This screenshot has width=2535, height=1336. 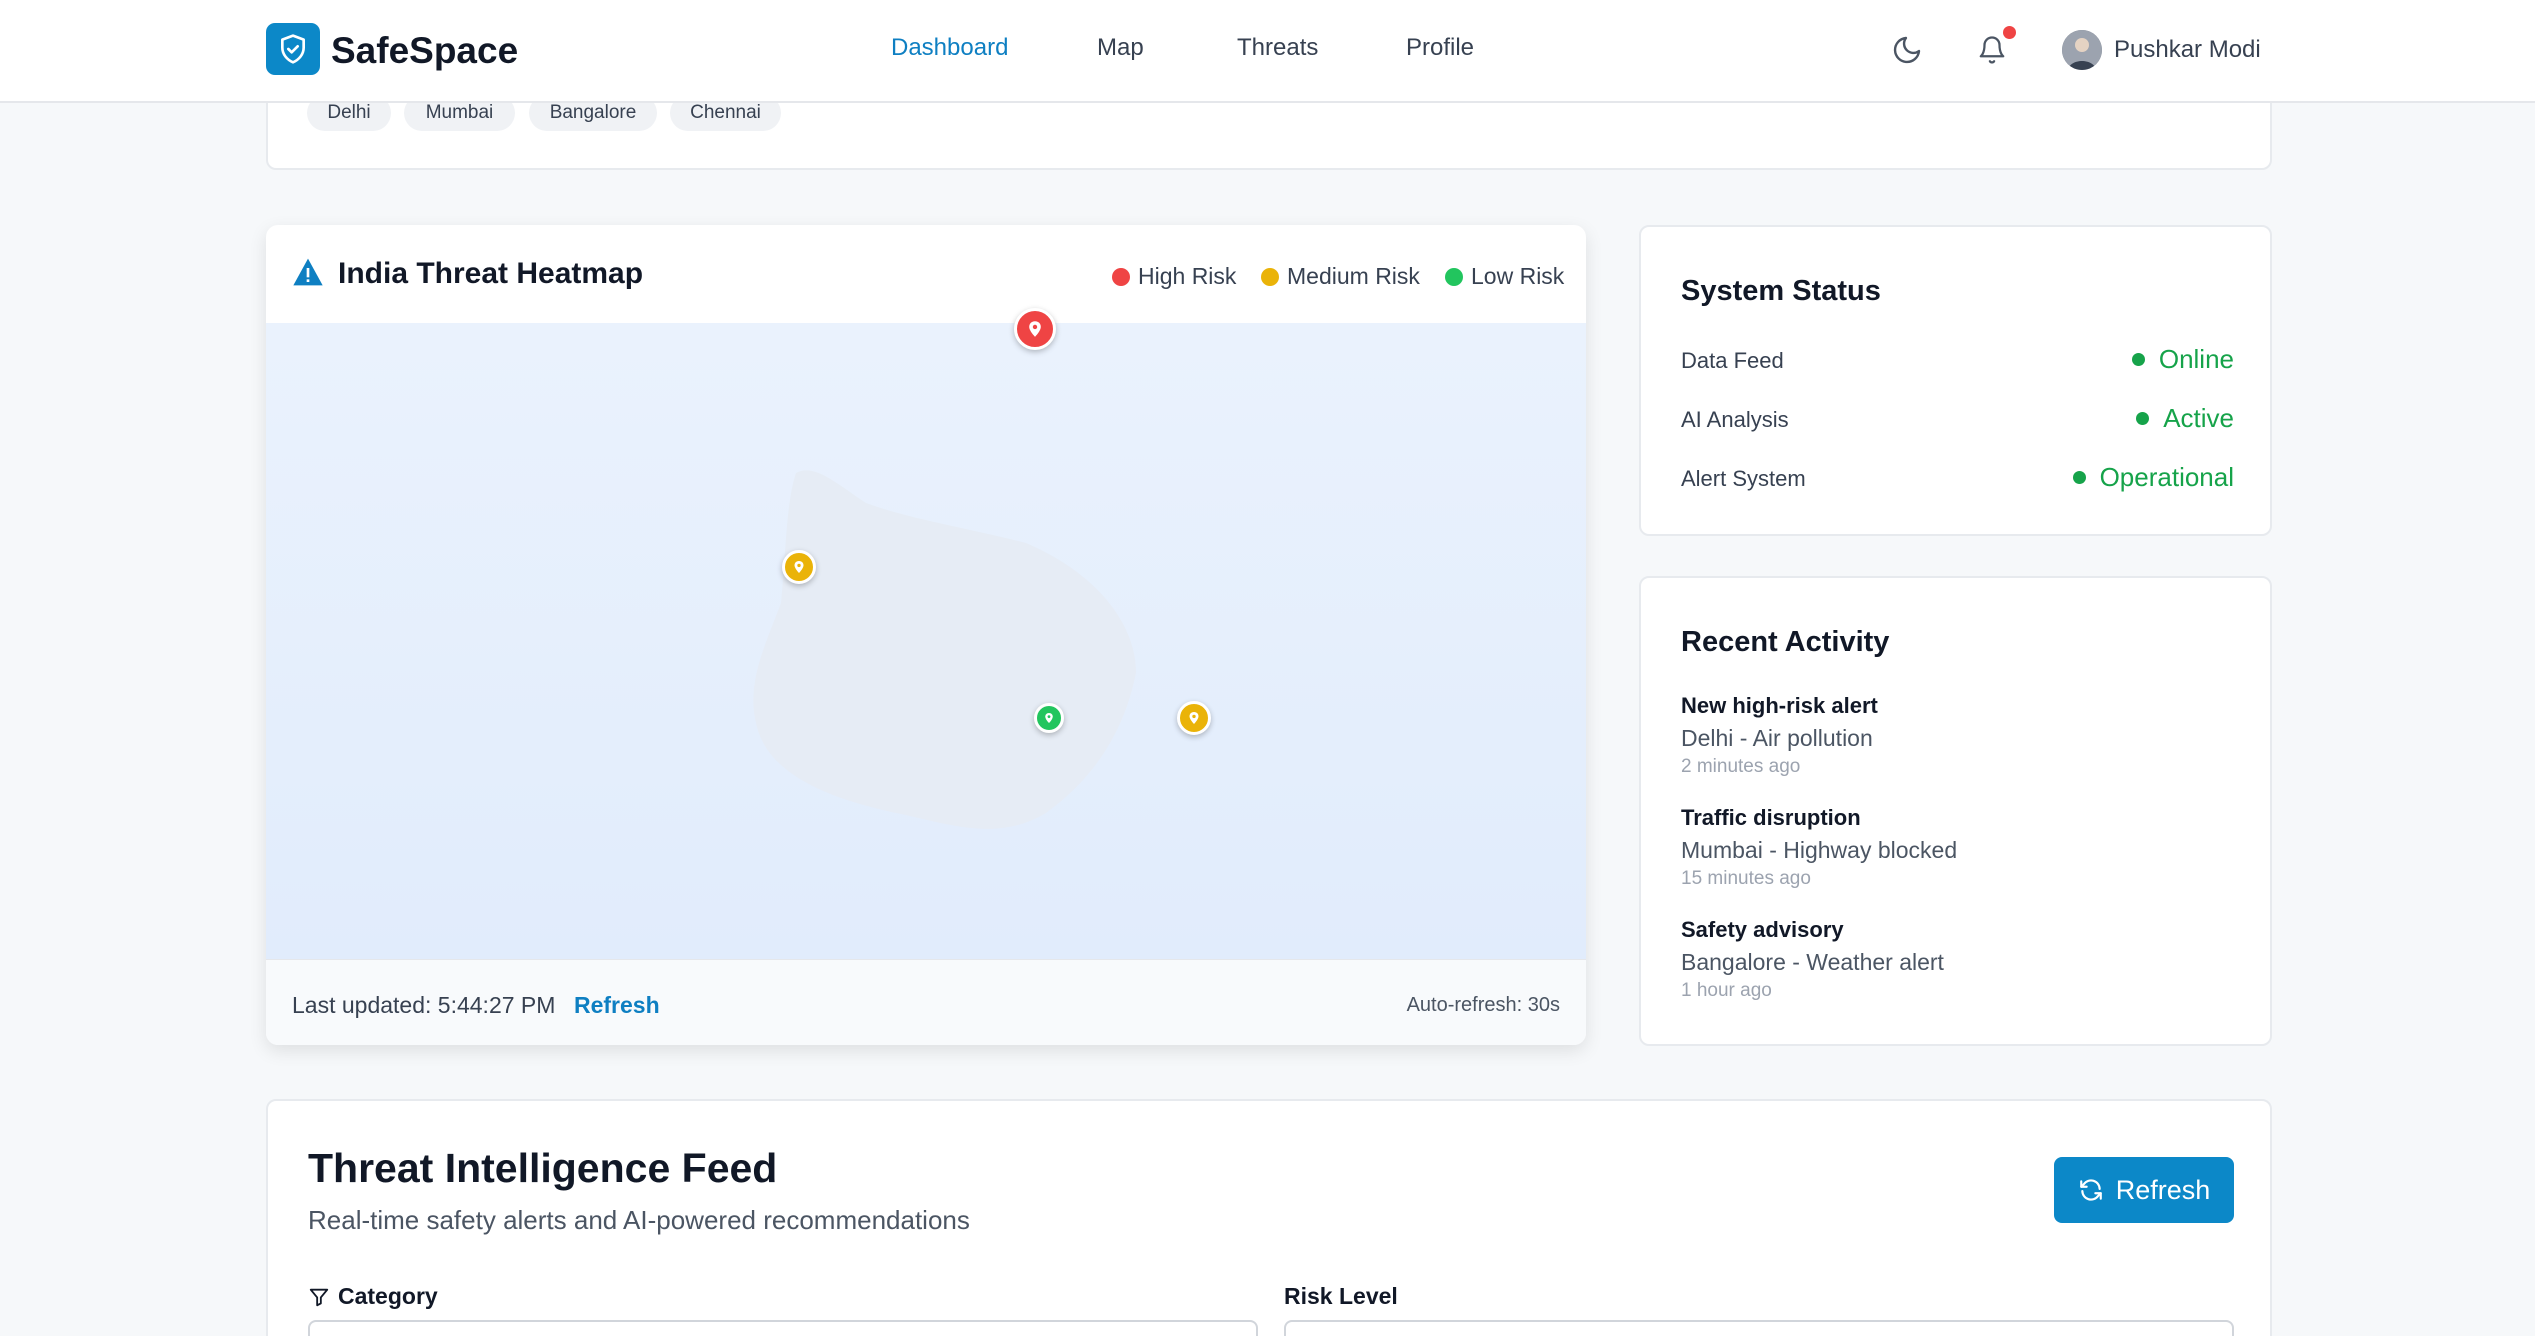 What do you see at coordinates (1440, 48) in the screenshot?
I see `nav-profile: Profile` at bounding box center [1440, 48].